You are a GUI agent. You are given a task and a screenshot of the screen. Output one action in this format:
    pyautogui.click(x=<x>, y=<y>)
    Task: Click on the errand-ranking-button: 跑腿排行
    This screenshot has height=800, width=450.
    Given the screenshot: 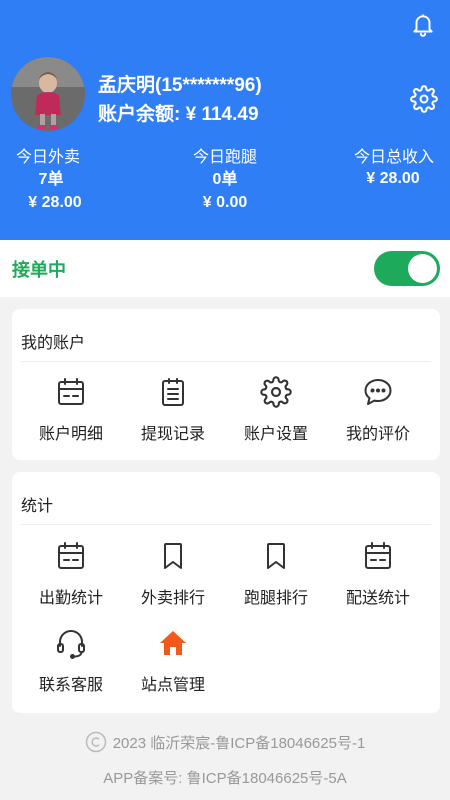 What is the action you would take?
    pyautogui.click(x=276, y=574)
    